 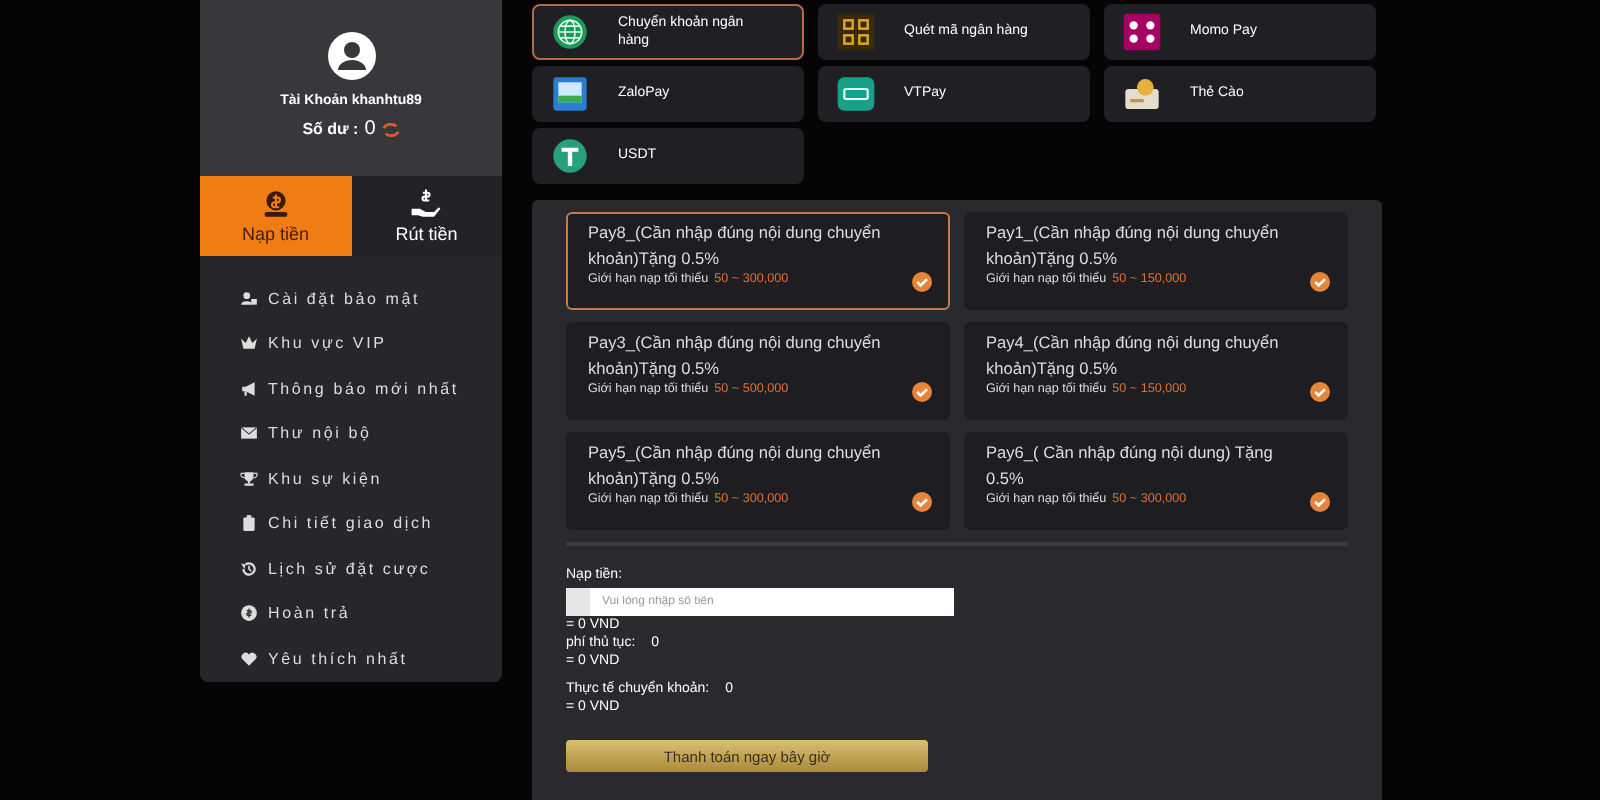 What do you see at coordinates (249, 523) in the screenshot?
I see `clipboard-icon` at bounding box center [249, 523].